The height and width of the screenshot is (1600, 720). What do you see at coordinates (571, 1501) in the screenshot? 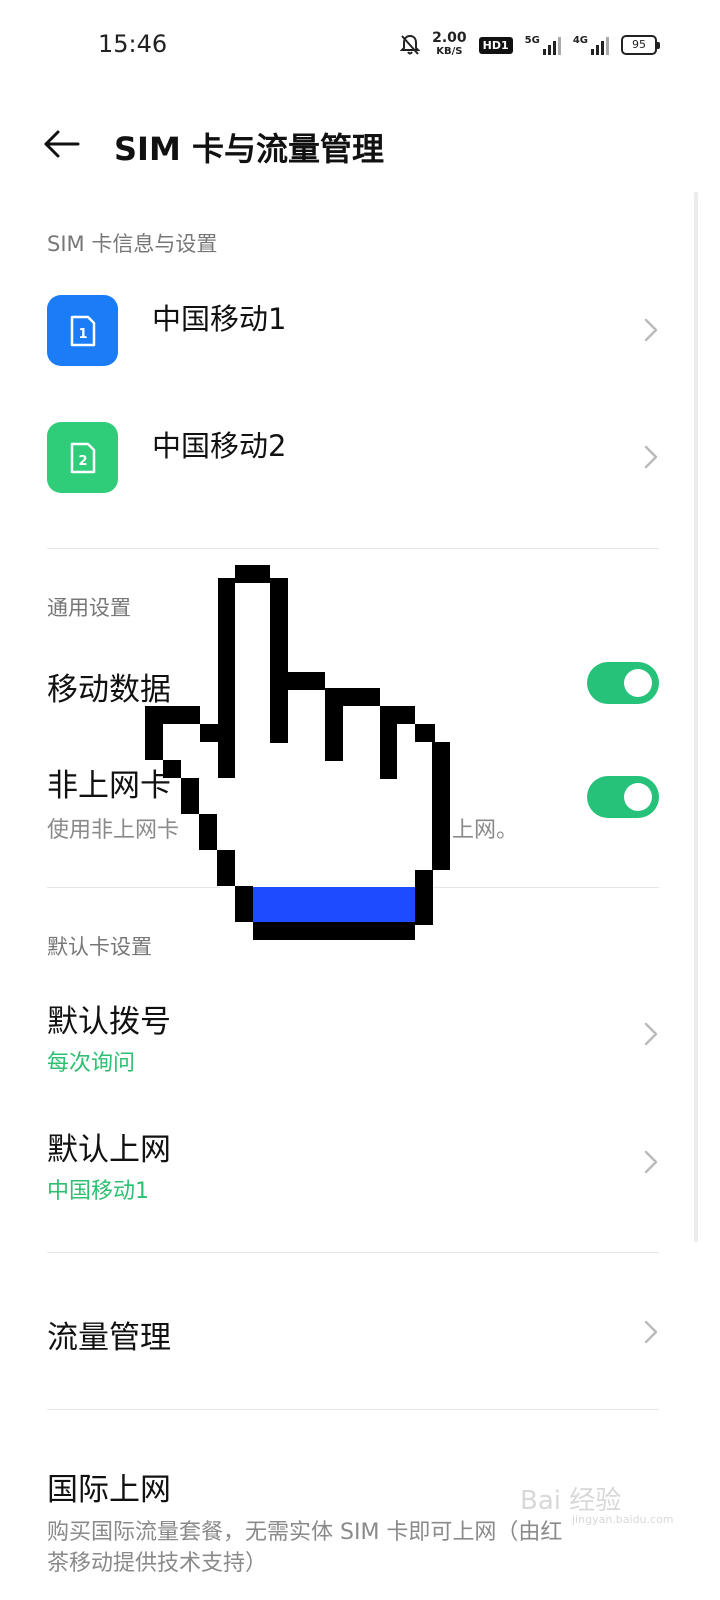
I see `watermark-text: Bai 经验` at bounding box center [571, 1501].